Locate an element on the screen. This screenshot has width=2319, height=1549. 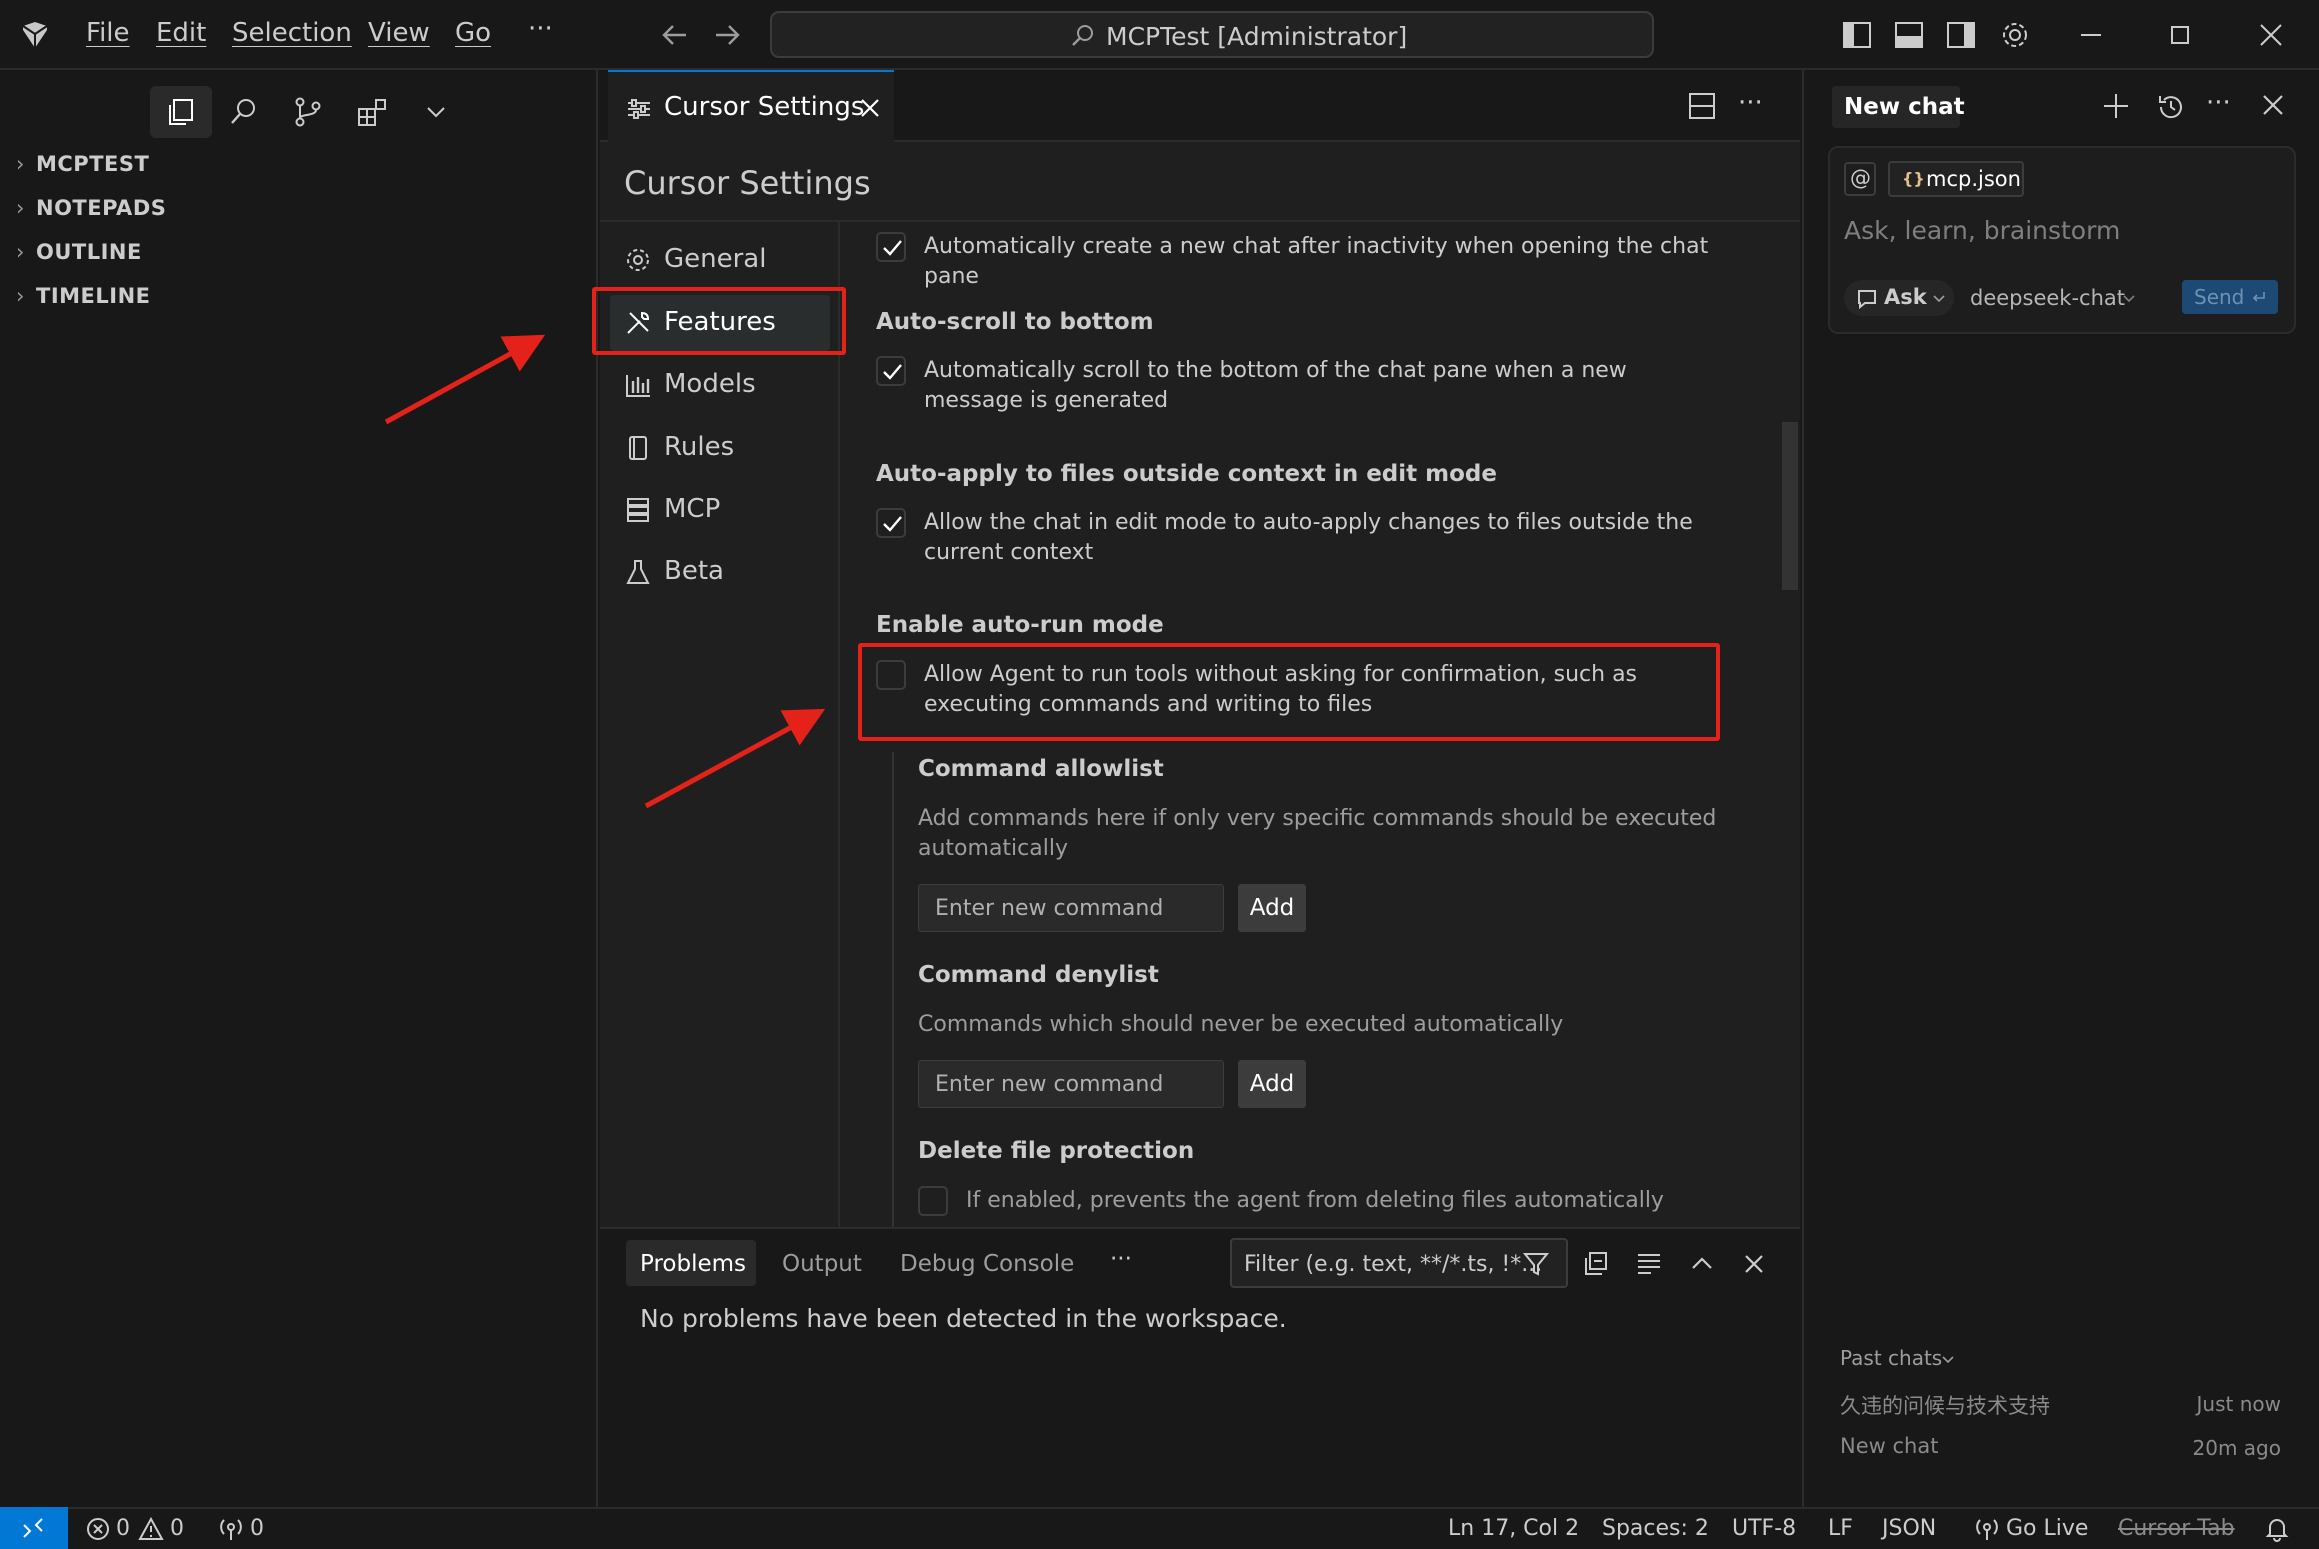
cursor-position: Ln 17, Col 2 is located at coordinates (1513, 1528).